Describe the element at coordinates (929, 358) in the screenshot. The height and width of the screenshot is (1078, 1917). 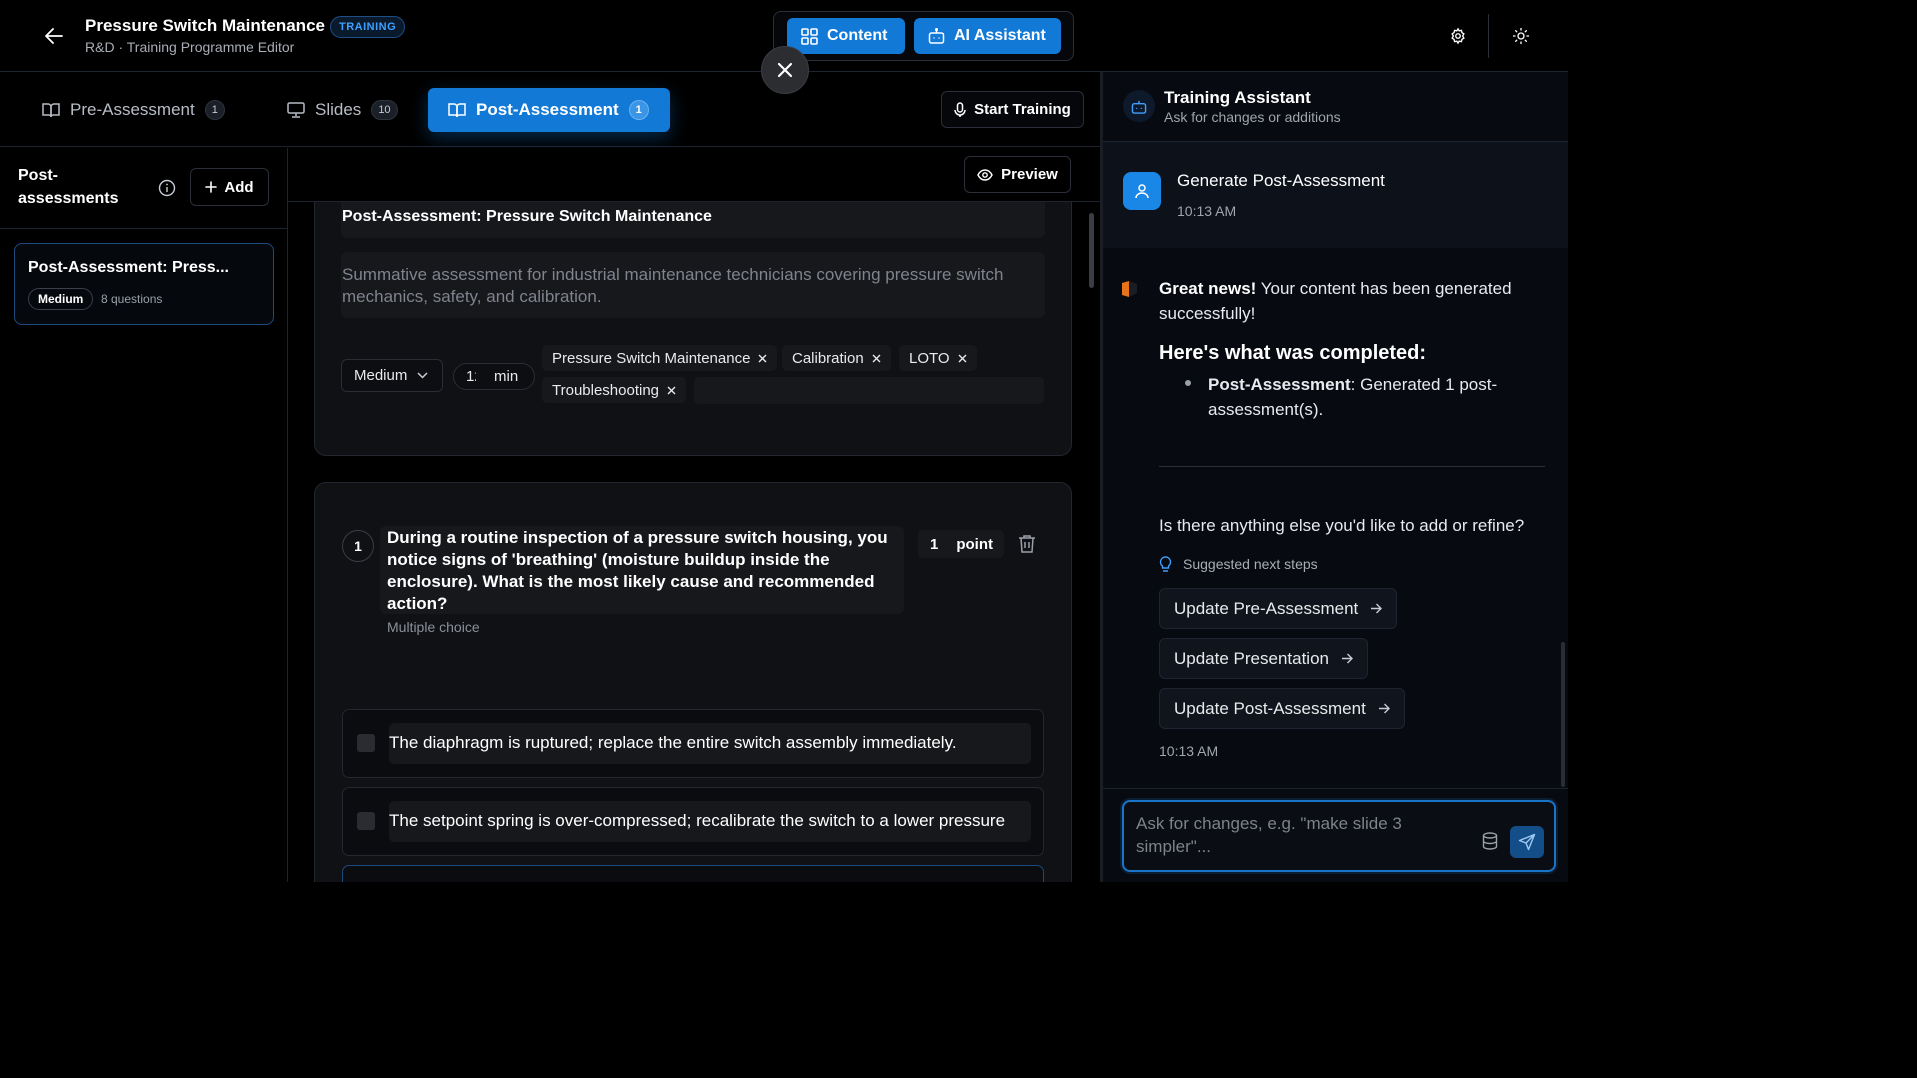
I see `tag-label: LOTO` at that location.